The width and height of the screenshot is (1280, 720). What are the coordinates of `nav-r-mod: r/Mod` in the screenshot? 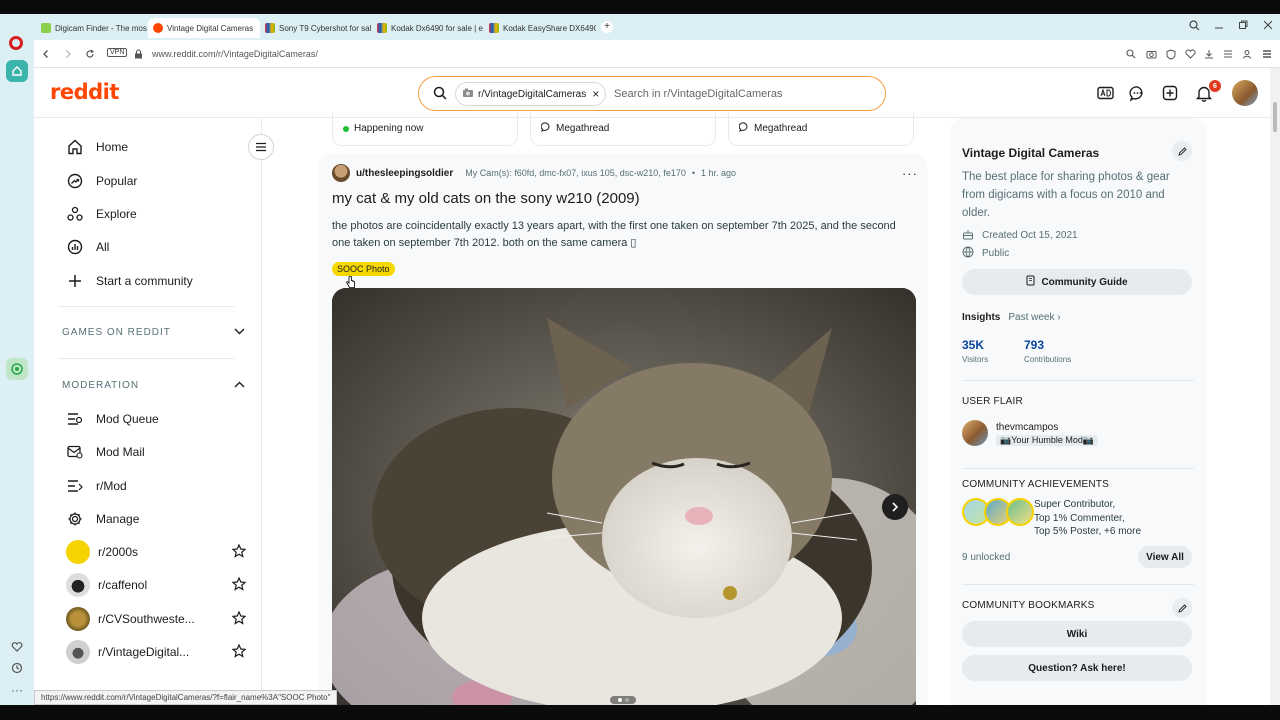 It's located at (96, 486).